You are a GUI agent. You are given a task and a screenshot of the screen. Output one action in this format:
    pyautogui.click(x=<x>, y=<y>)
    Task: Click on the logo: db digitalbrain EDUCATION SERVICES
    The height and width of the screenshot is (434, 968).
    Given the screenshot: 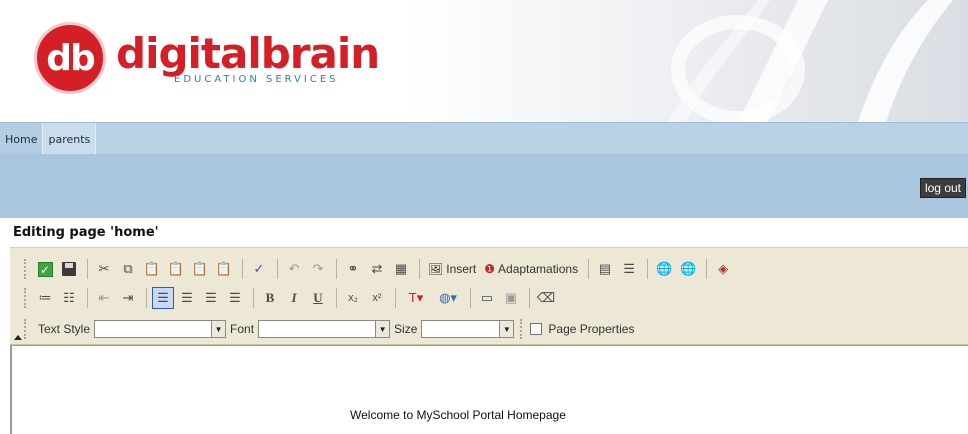 What is the action you would take?
    pyautogui.click(x=207, y=58)
    